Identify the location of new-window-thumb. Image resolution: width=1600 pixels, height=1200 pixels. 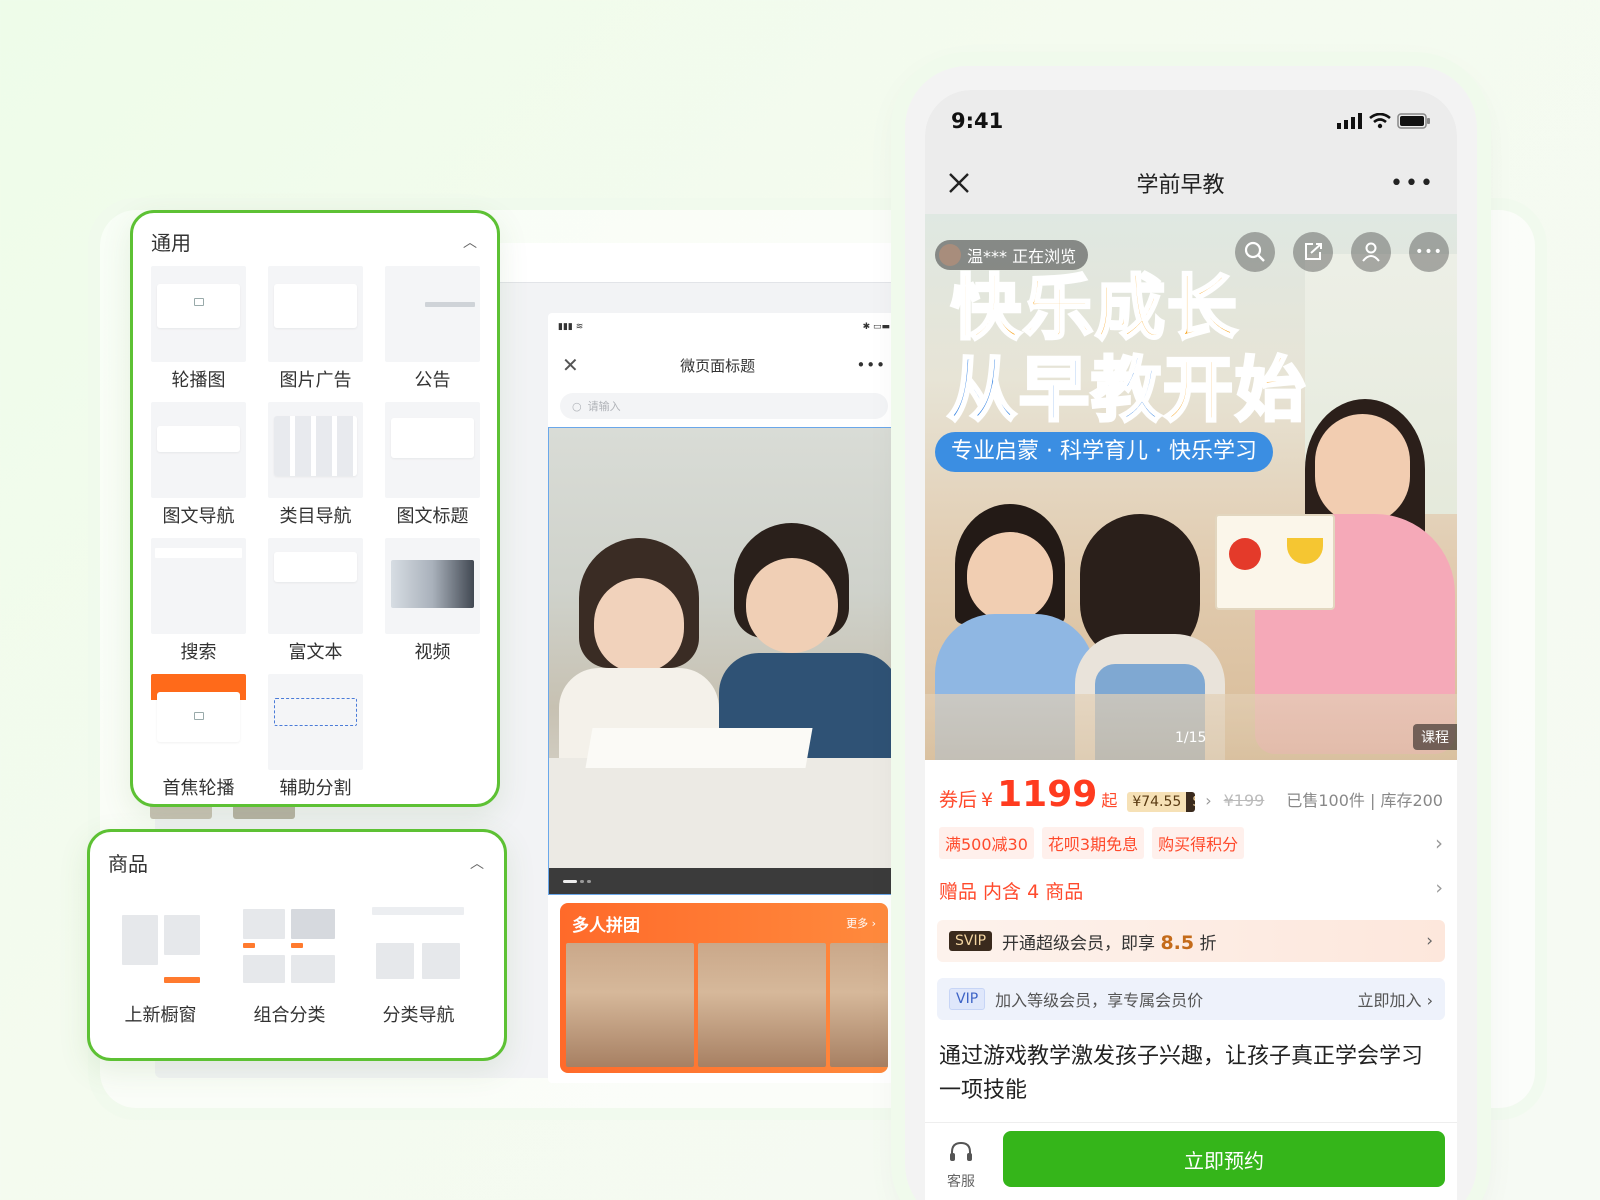
(160, 945).